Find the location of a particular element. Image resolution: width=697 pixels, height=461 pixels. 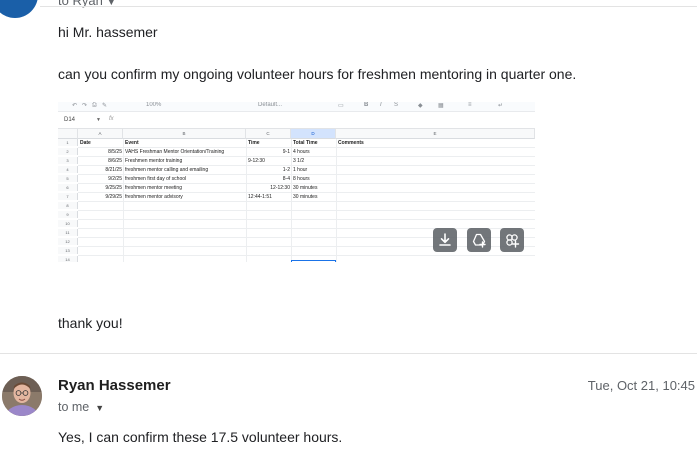

row-header: 13 is located at coordinates (68, 251).